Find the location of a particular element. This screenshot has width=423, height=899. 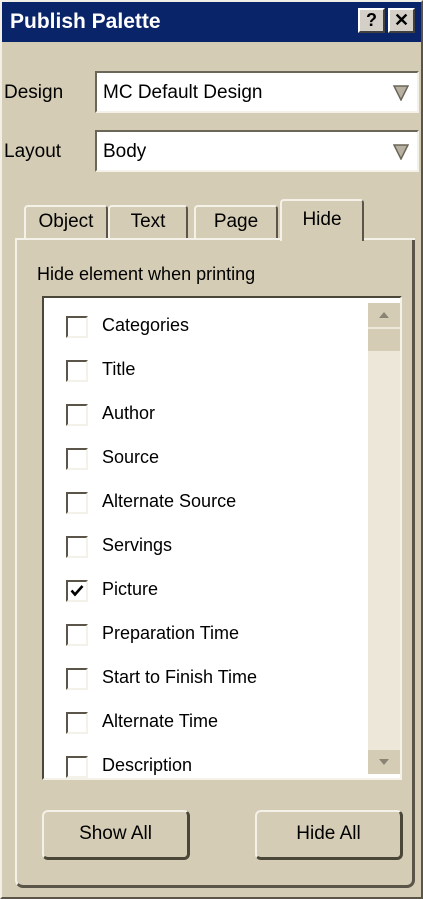

tab-page: Page is located at coordinates (236, 222).